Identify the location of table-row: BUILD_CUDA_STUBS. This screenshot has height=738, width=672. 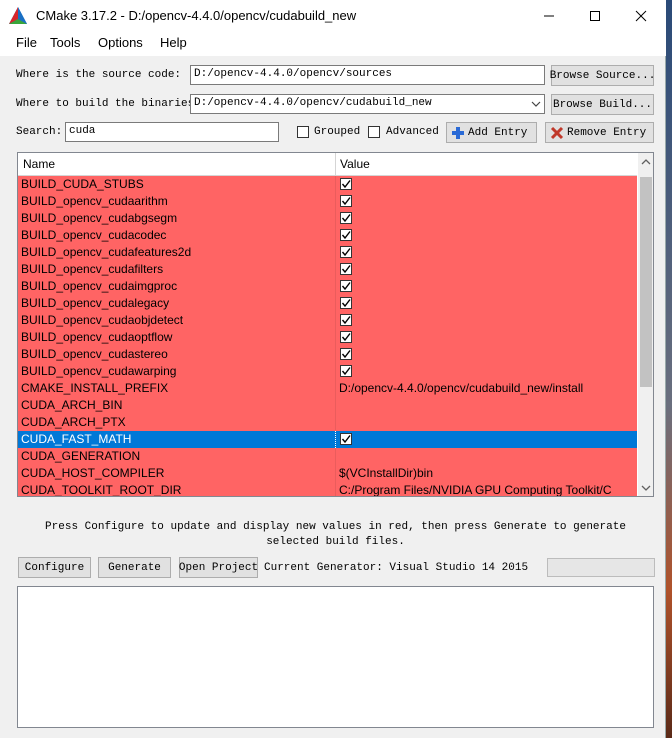
(327, 184).